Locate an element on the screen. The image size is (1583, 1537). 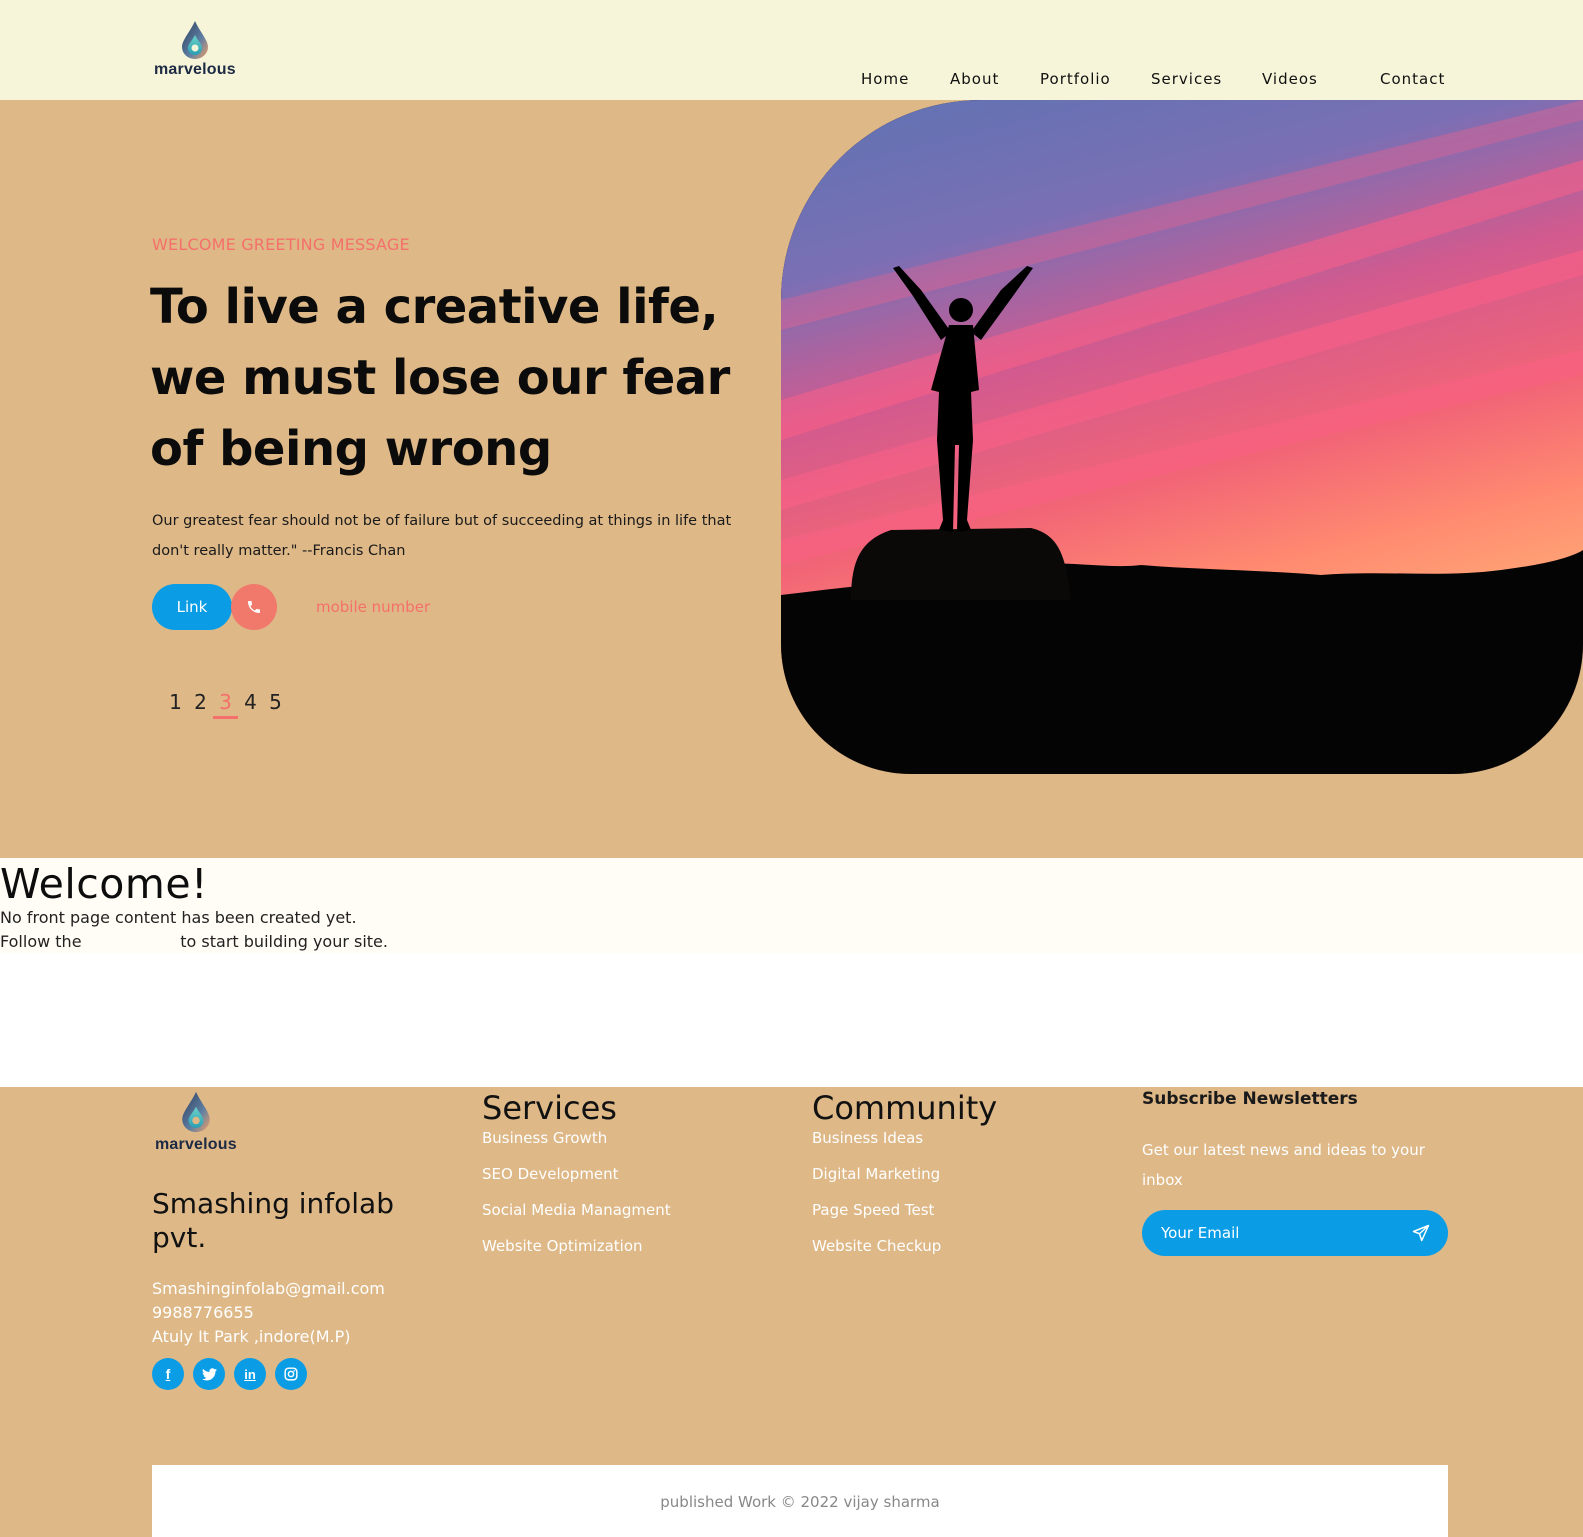
paper-plane-icon is located at coordinates (1421, 1233).